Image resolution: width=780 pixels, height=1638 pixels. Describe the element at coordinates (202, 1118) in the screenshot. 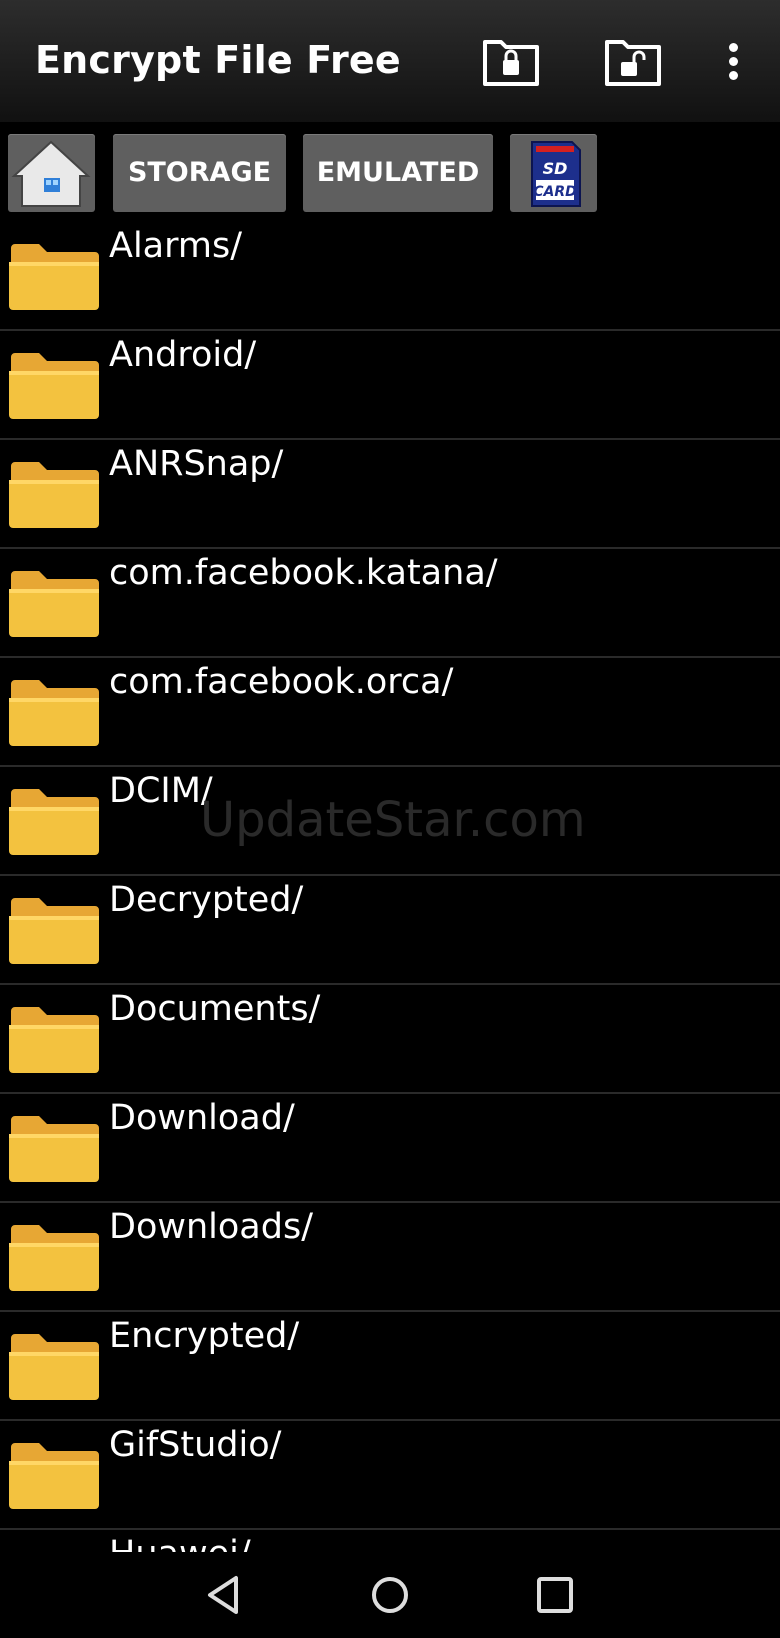

I see `file-name: Download/` at that location.